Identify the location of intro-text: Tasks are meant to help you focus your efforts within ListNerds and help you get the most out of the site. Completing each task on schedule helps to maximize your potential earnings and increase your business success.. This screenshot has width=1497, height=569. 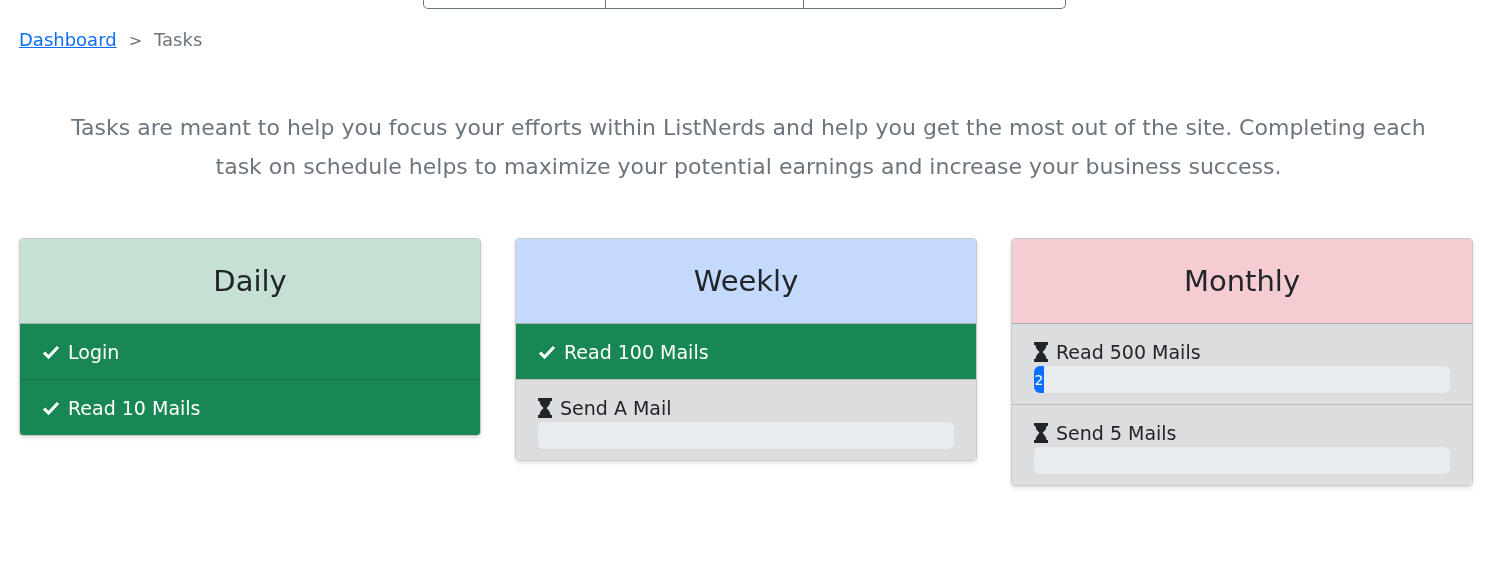
(748, 147).